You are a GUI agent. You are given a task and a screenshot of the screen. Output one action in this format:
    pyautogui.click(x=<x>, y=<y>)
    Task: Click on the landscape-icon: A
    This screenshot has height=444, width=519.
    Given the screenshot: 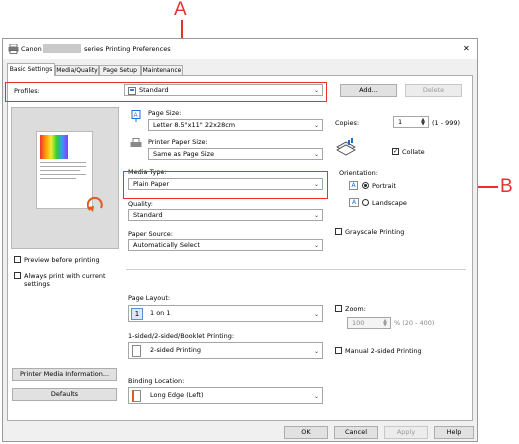 What is the action you would take?
    pyautogui.click(x=354, y=202)
    